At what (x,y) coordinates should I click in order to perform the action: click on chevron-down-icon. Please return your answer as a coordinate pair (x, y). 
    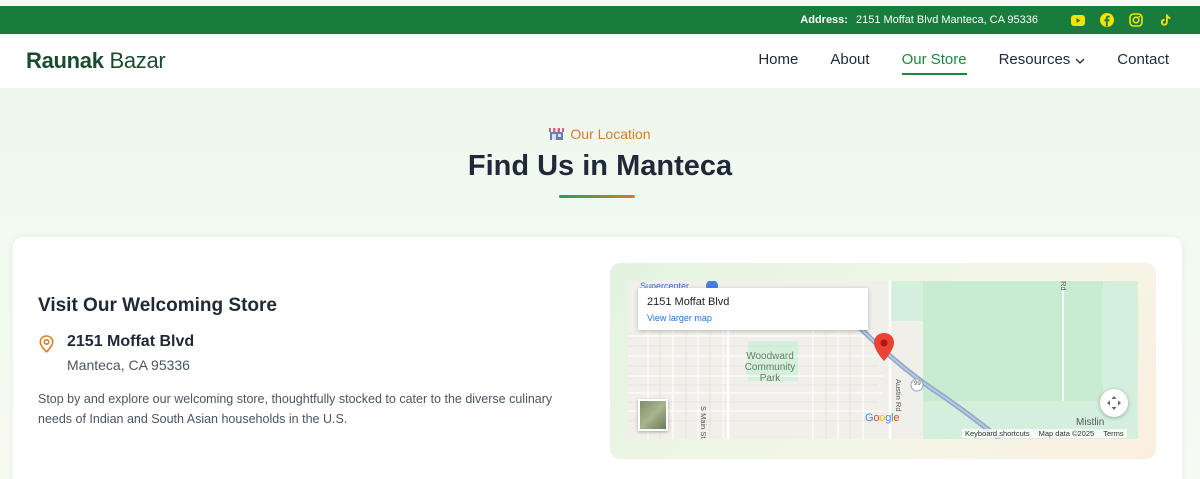
    Looking at the image, I should click on (1080, 59).